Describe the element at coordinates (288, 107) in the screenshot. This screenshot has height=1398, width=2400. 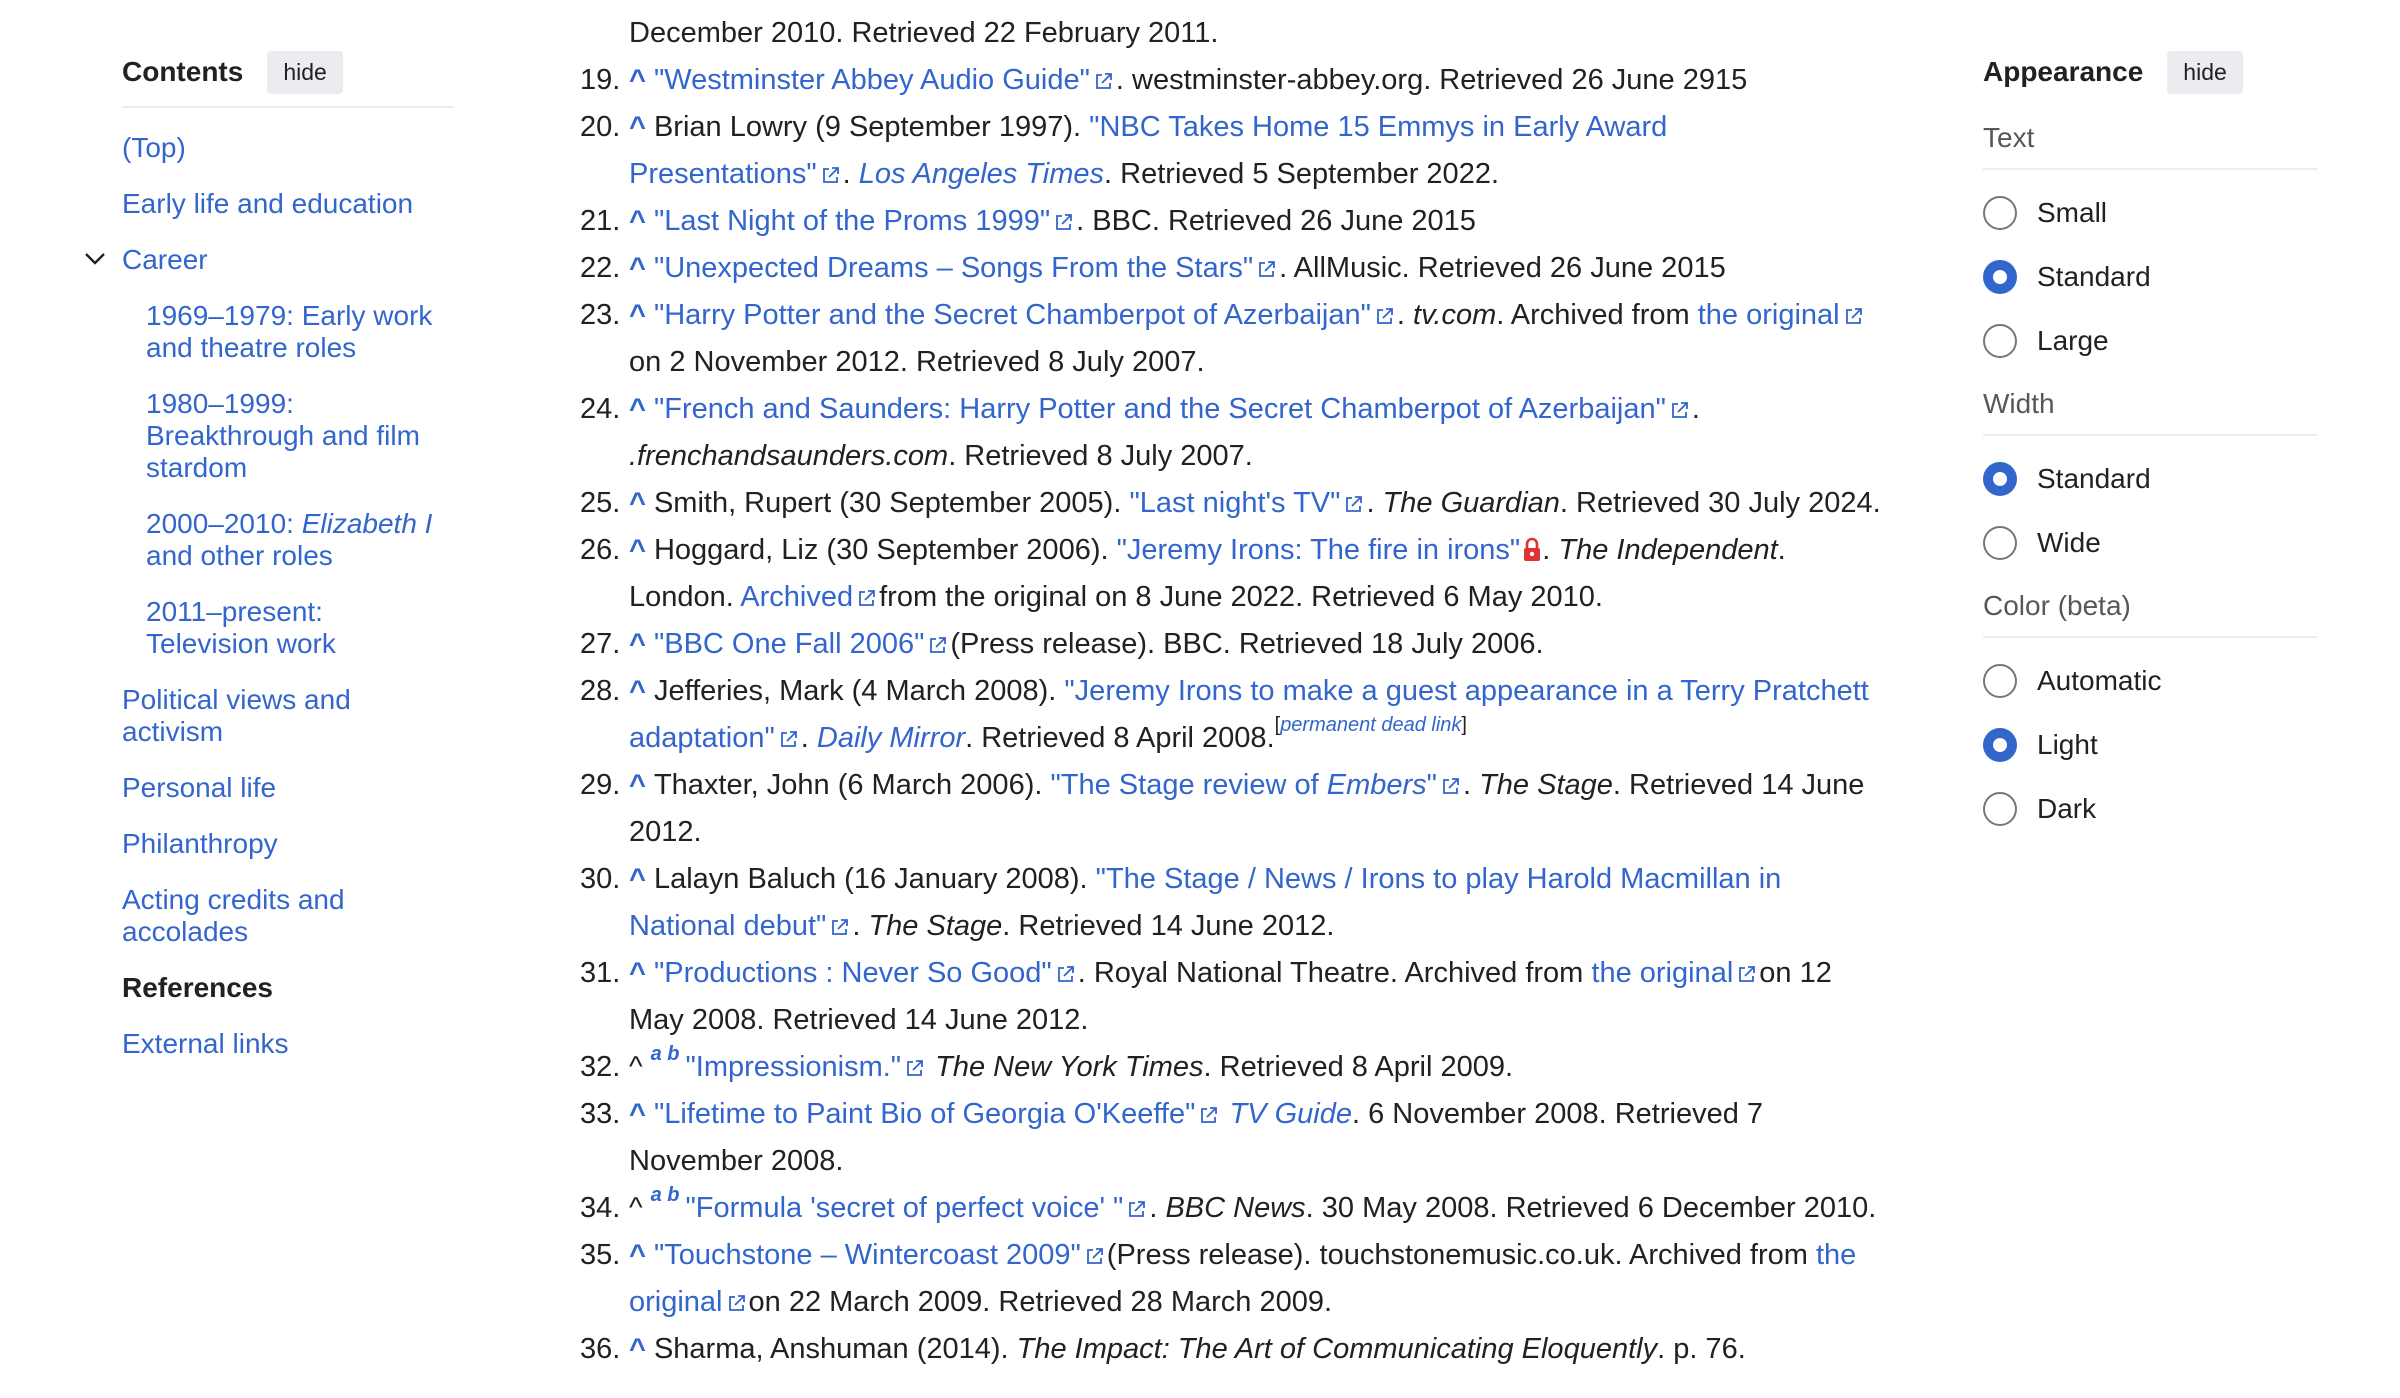
I see `toc-divider` at that location.